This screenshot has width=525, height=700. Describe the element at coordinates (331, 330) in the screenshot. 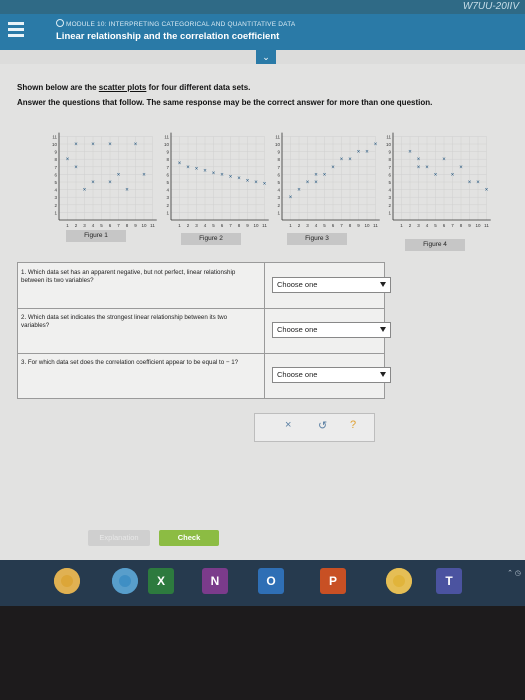

I see `question-2-select: Choose one` at that location.